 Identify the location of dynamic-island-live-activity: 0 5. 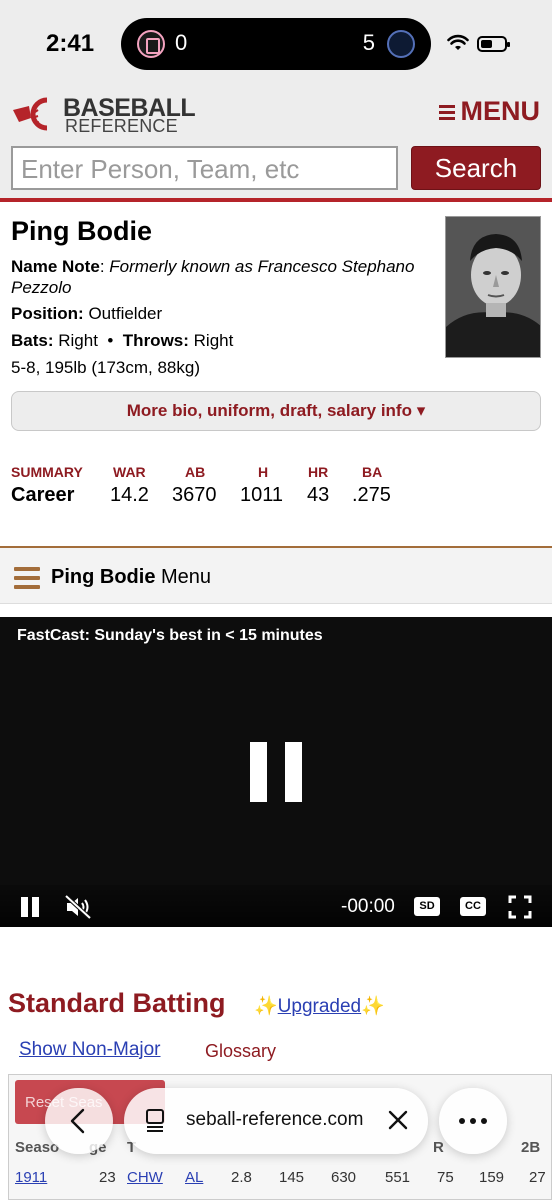
(276, 44).